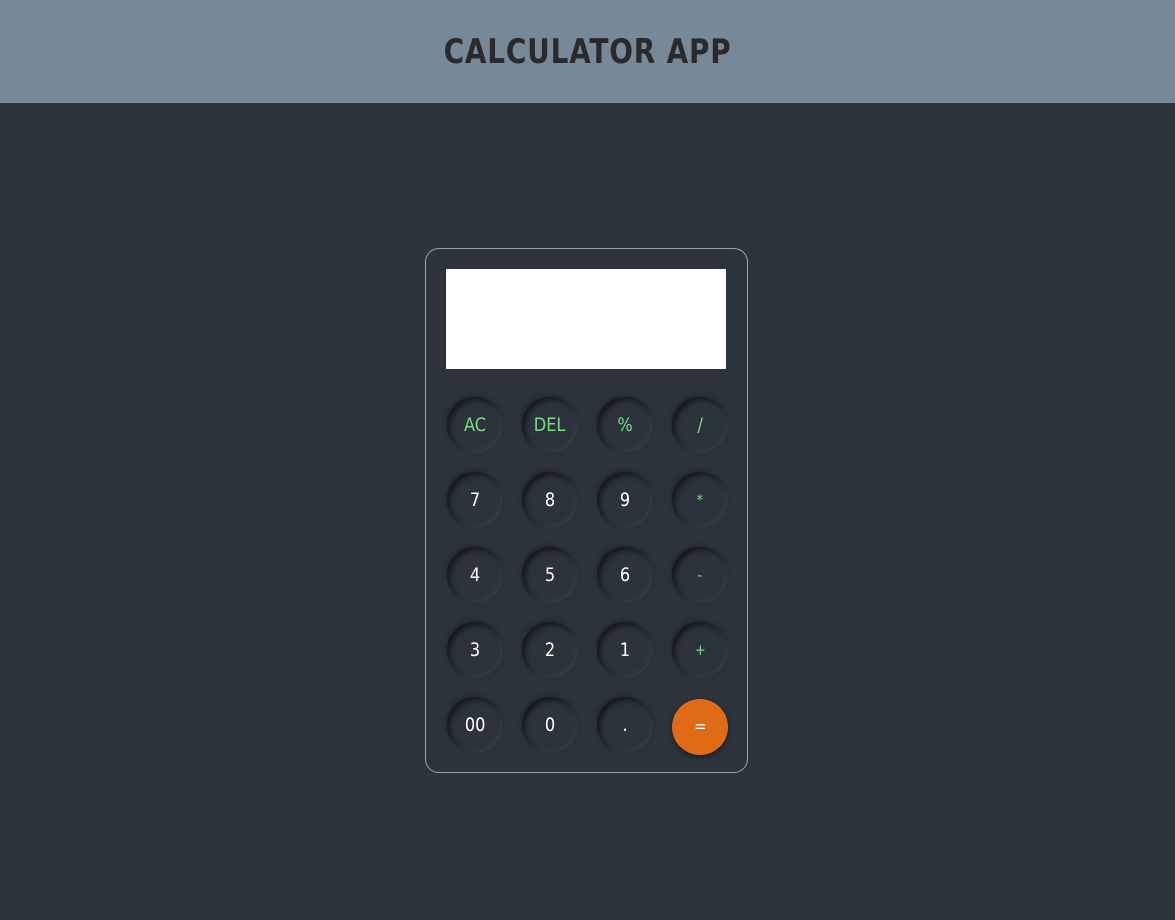 The height and width of the screenshot is (920, 1175). I want to click on digit-9-button: 9, so click(625, 500).